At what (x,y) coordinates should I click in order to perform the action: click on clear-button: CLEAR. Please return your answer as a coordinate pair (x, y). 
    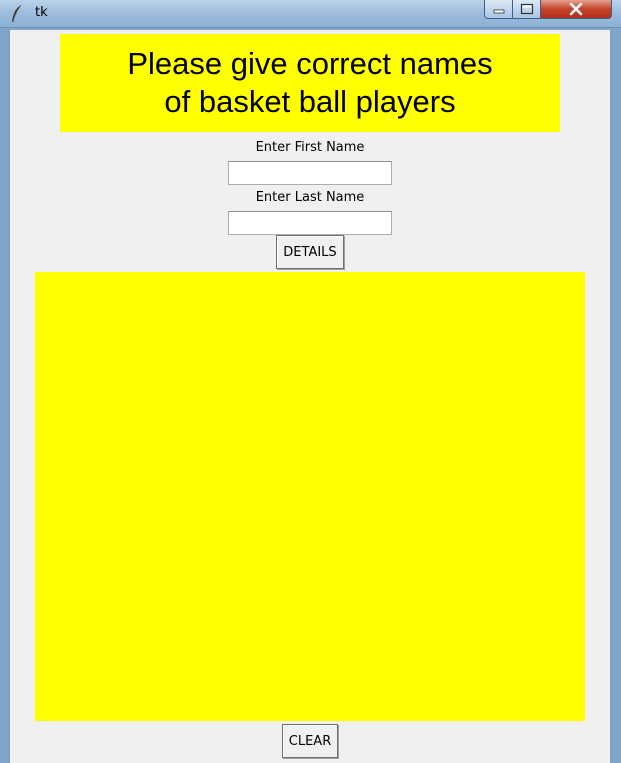
    Looking at the image, I should click on (310, 741).